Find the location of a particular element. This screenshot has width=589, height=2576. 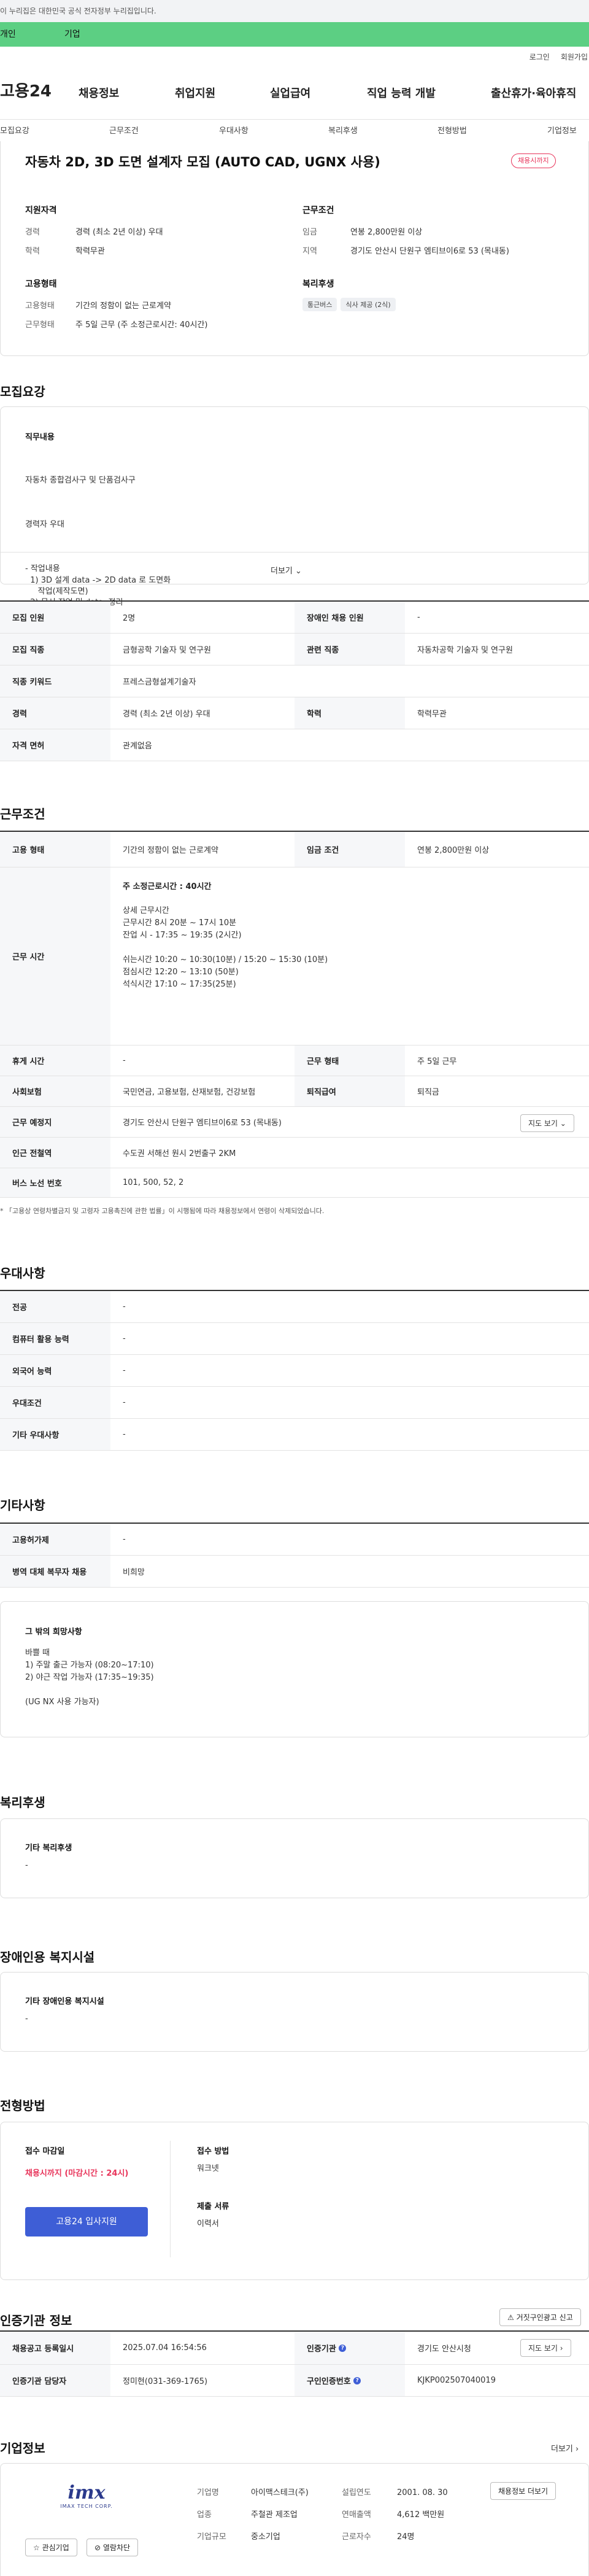

emp-heading: 고용형태 is located at coordinates (41, 284).